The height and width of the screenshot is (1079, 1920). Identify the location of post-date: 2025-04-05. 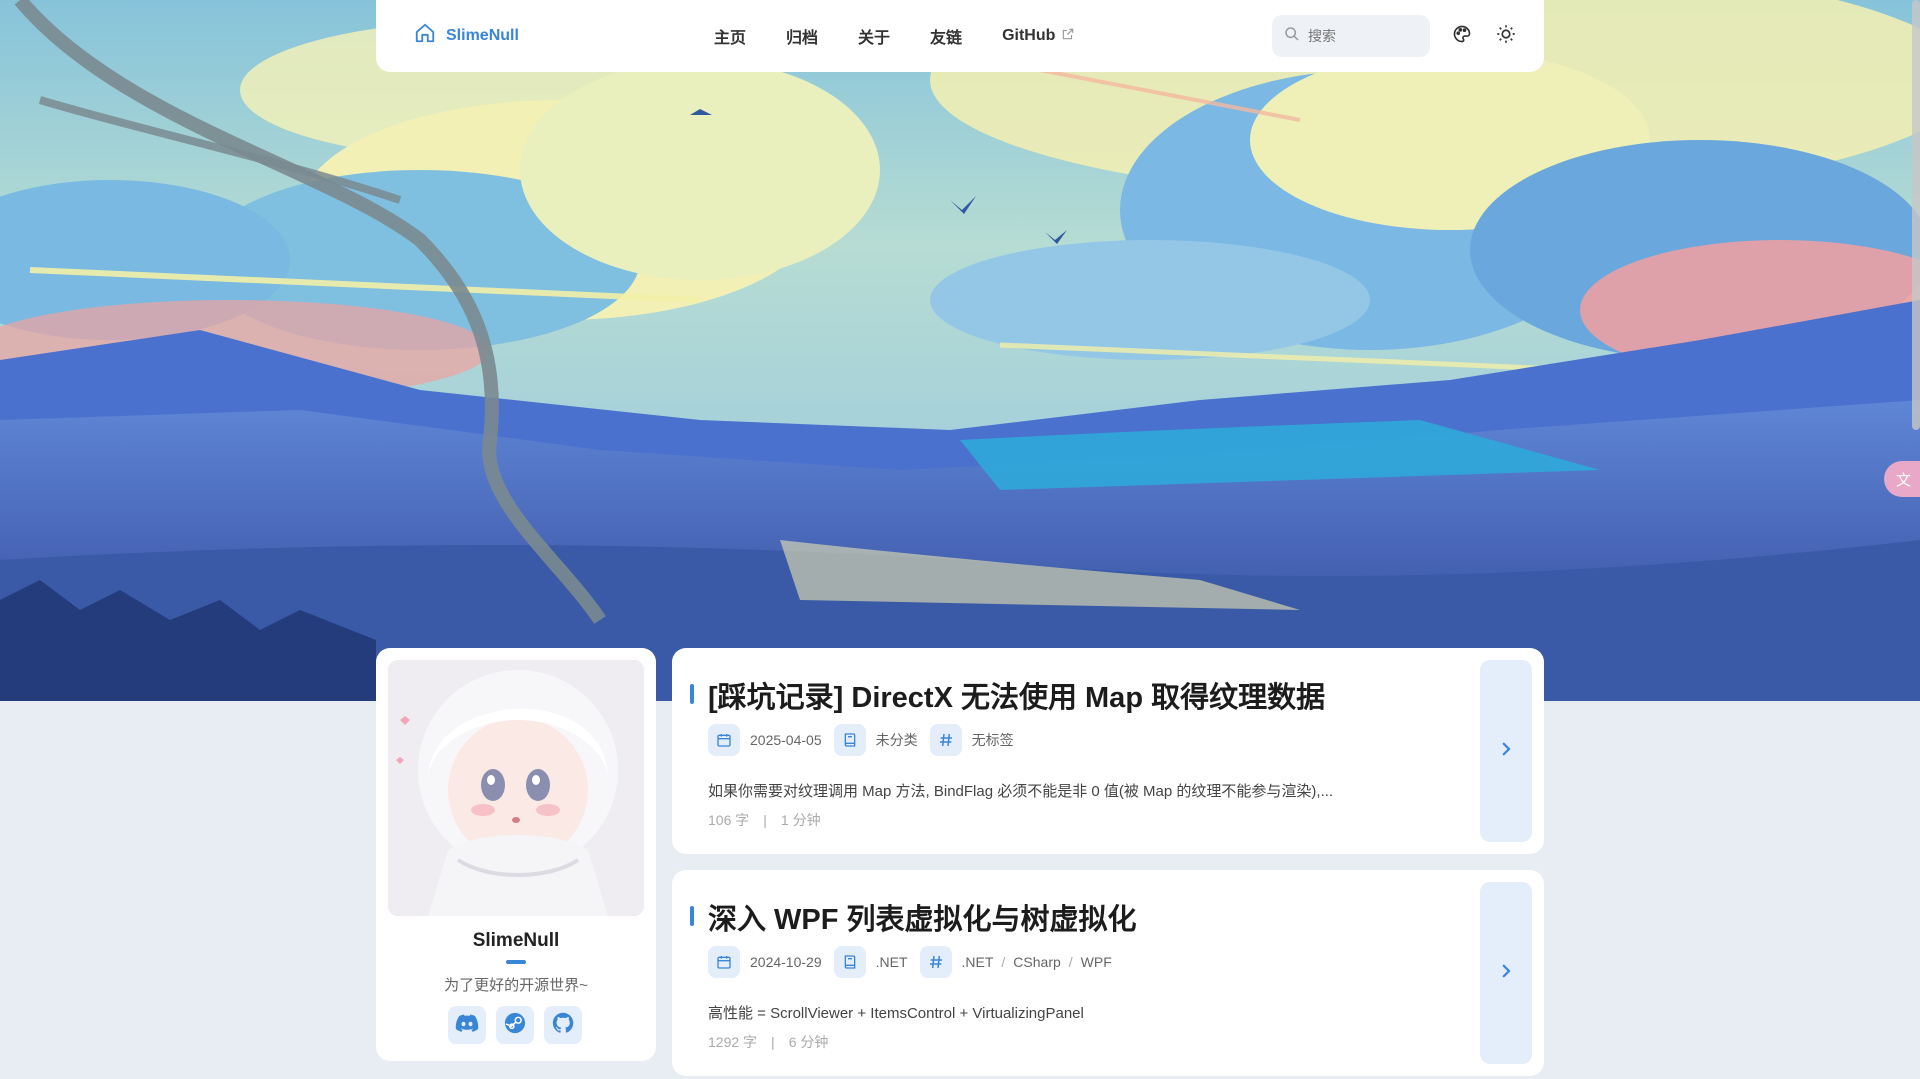
(765, 740).